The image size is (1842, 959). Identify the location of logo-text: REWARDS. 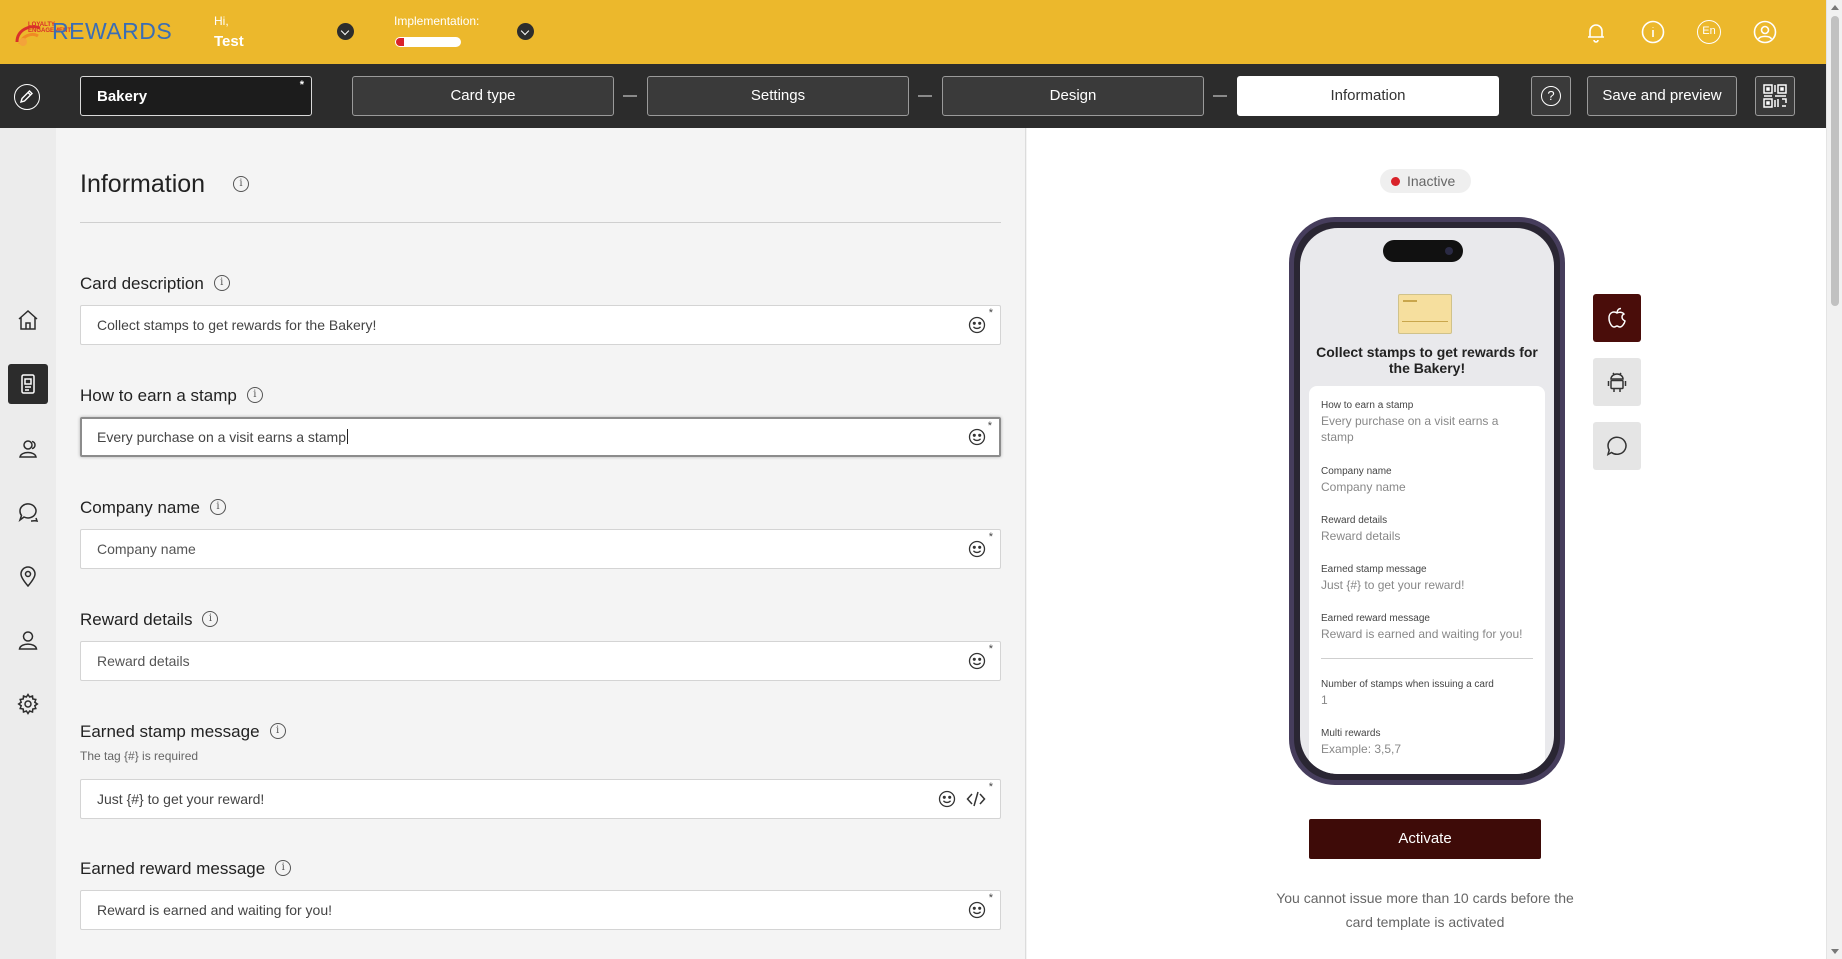
(112, 31).